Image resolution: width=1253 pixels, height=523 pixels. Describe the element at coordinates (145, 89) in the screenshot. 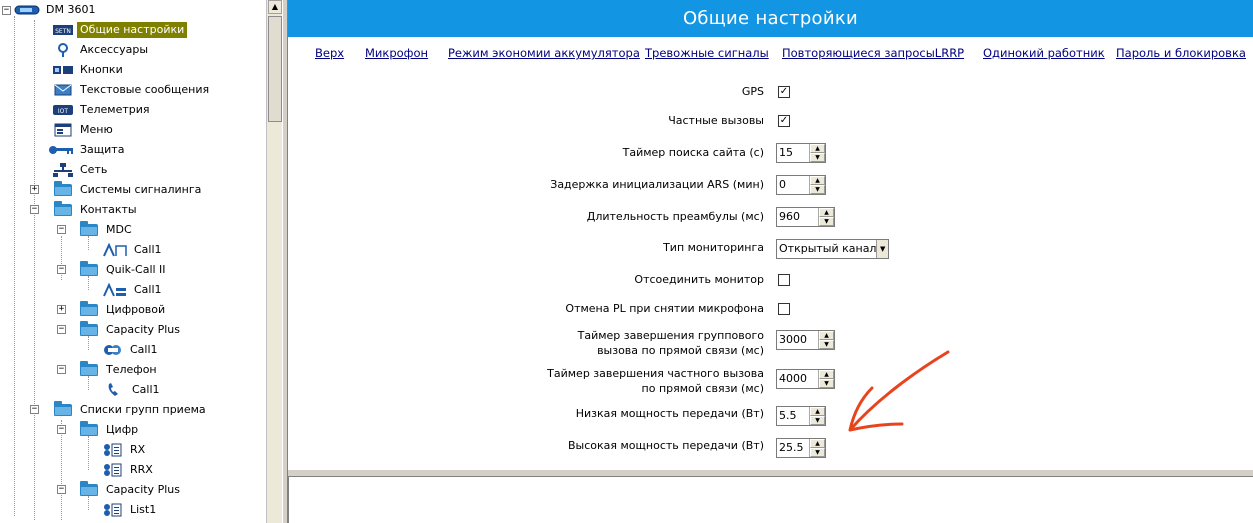

I see `tree-item-label: Текстовые сообщения` at that location.